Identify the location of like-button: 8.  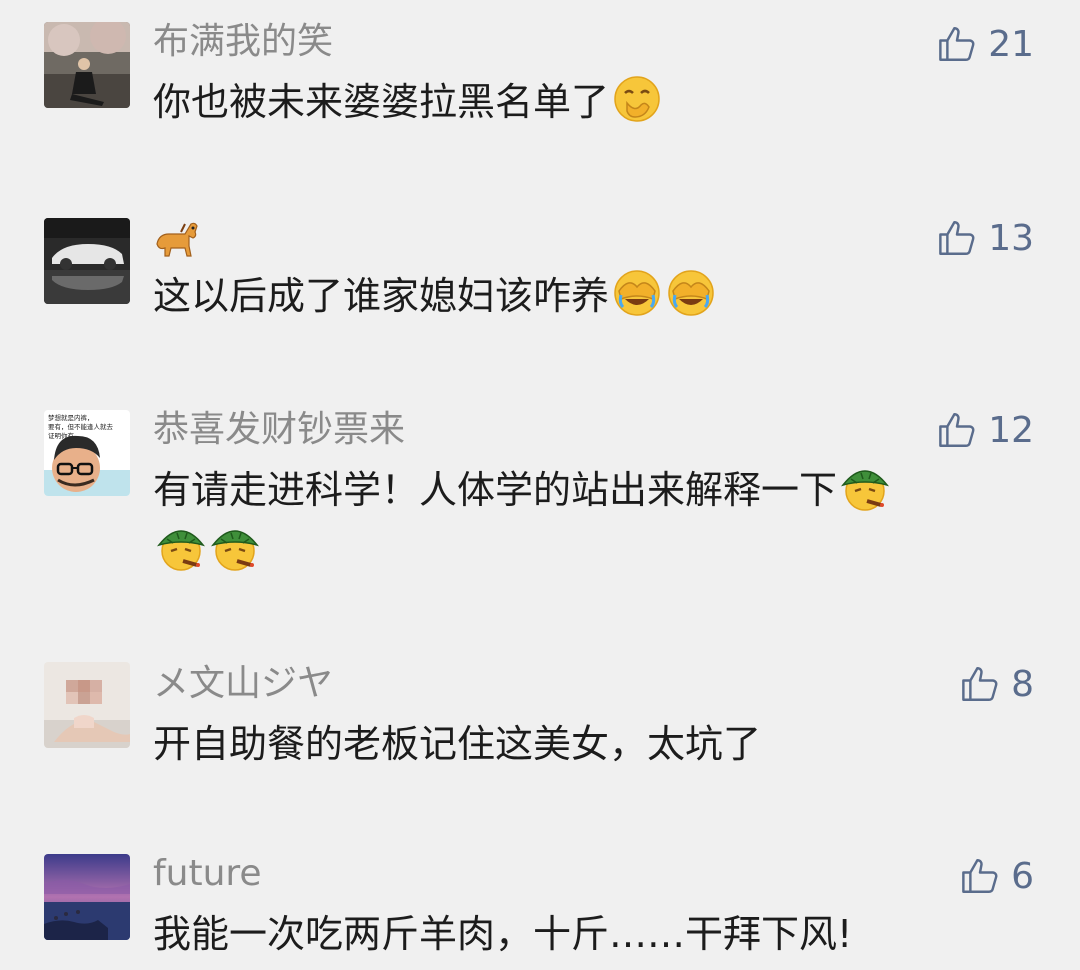
(996, 684).